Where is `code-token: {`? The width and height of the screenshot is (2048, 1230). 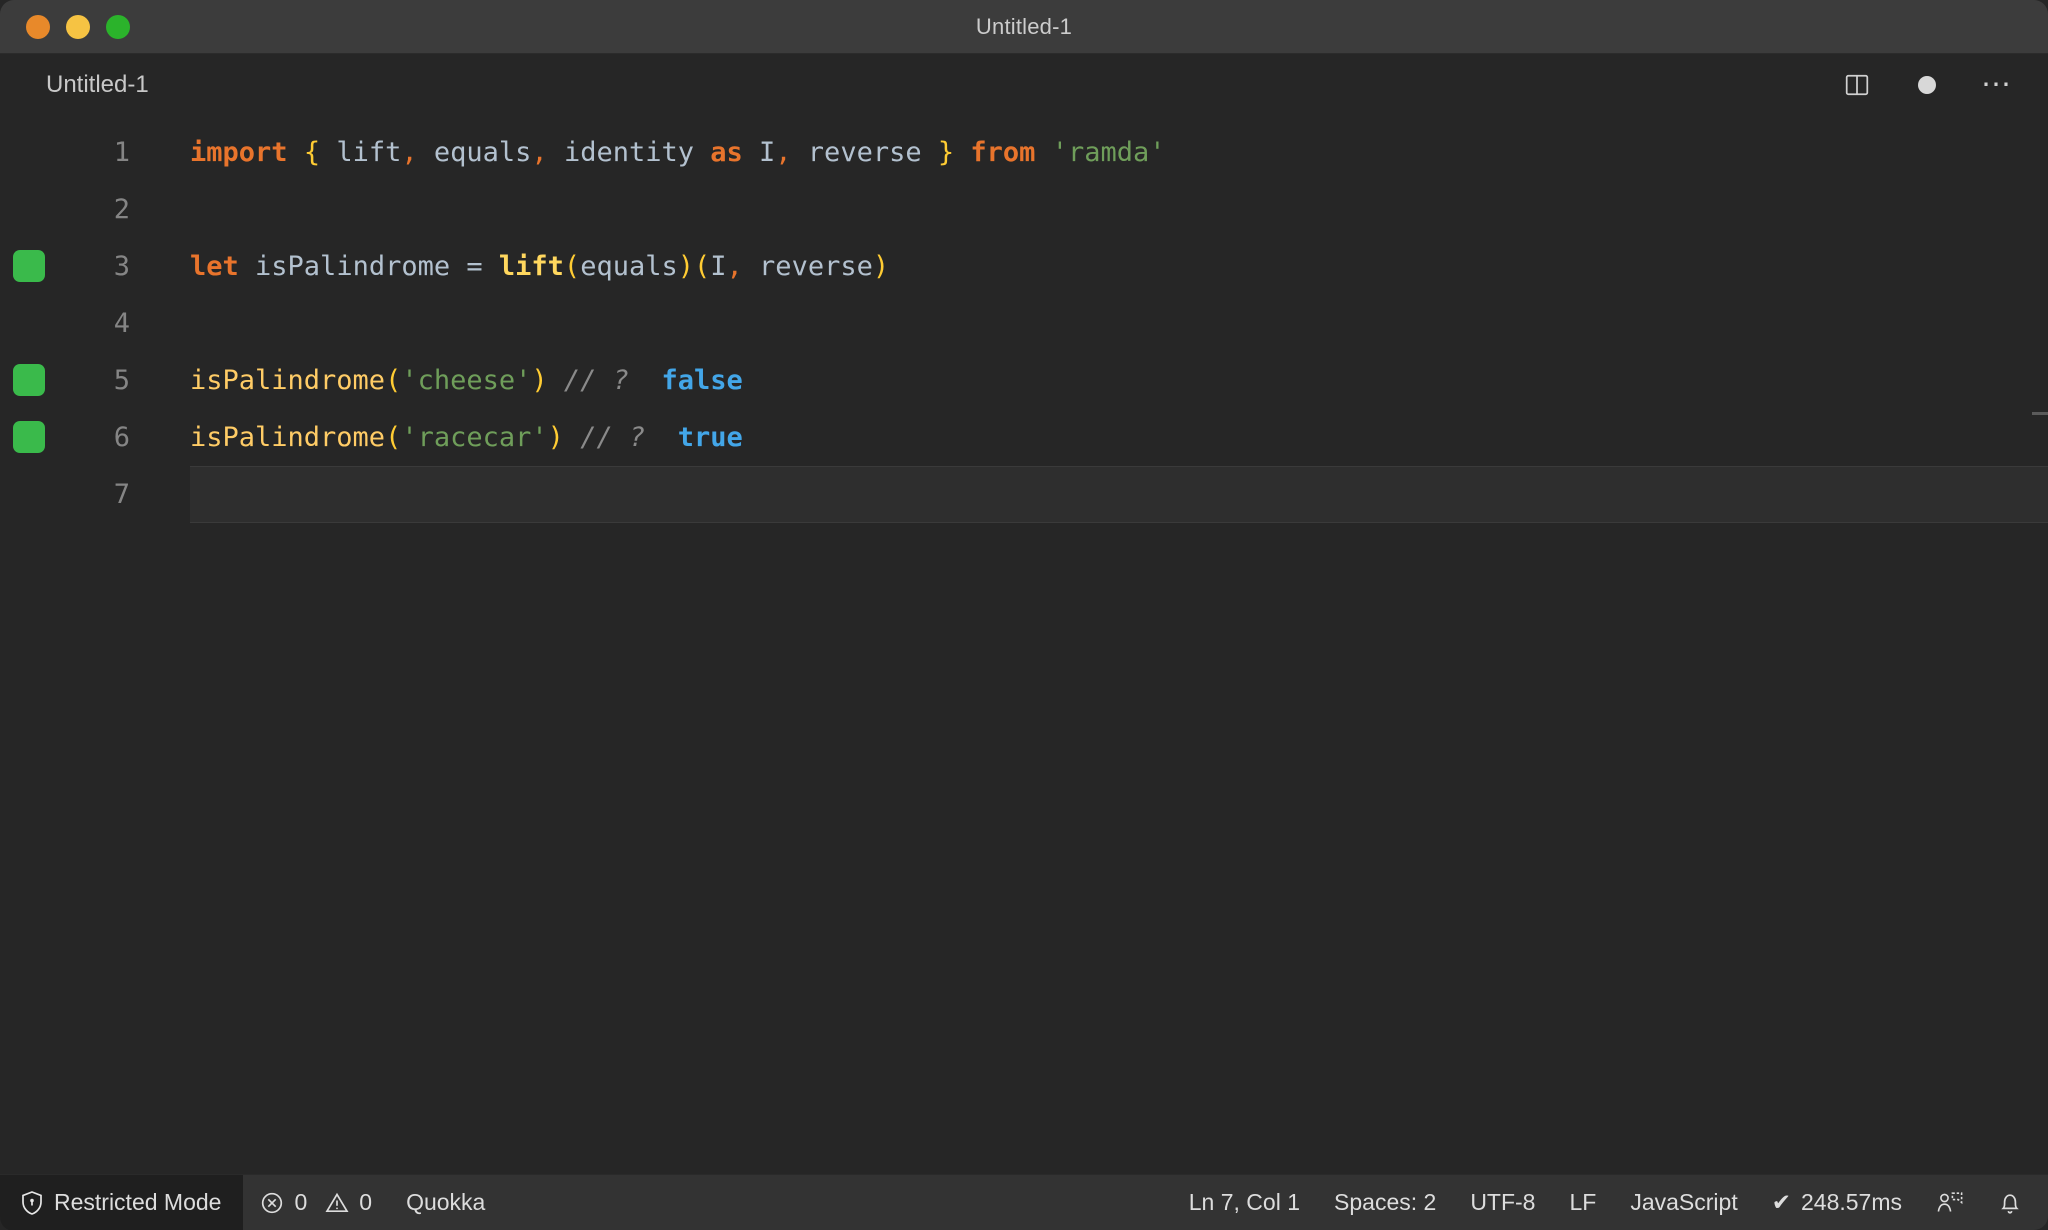
code-token: { is located at coordinates (312, 152).